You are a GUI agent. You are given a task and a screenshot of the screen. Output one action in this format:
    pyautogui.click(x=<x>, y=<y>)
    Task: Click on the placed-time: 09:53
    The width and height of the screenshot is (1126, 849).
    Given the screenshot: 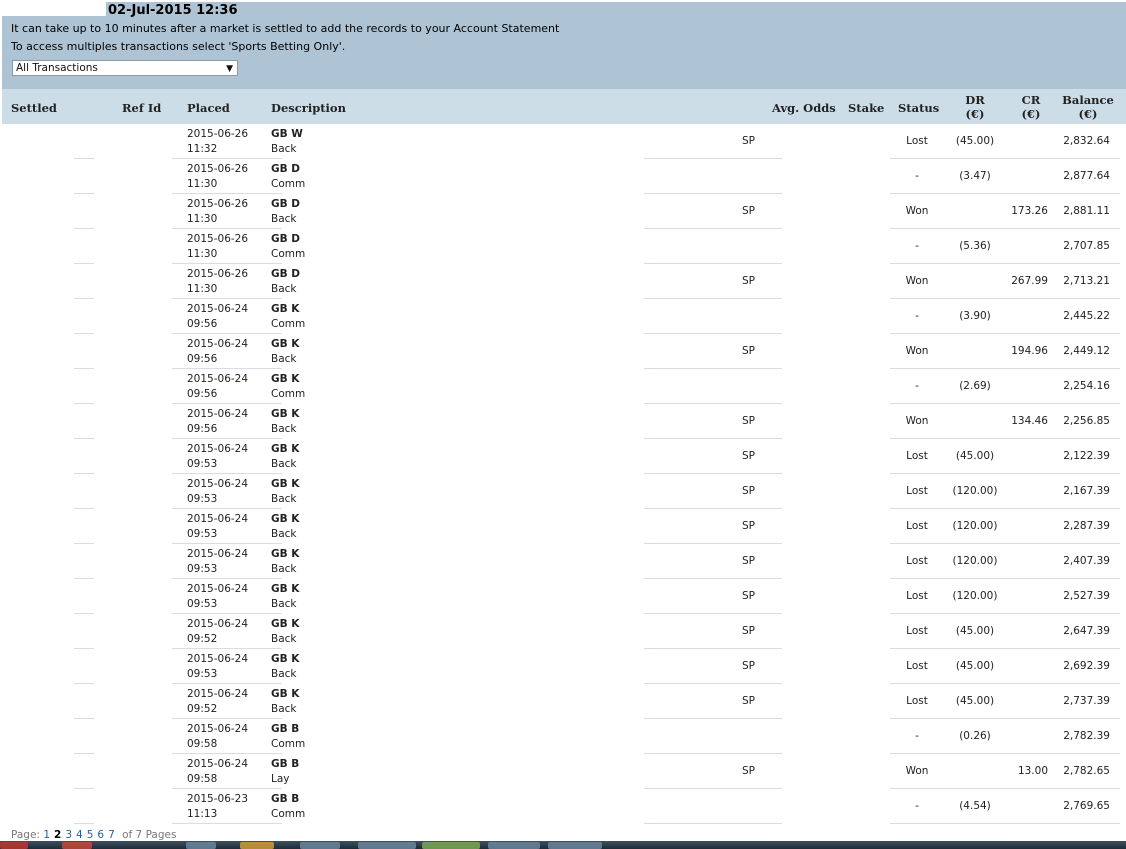 What is the action you would take?
    pyautogui.click(x=202, y=569)
    